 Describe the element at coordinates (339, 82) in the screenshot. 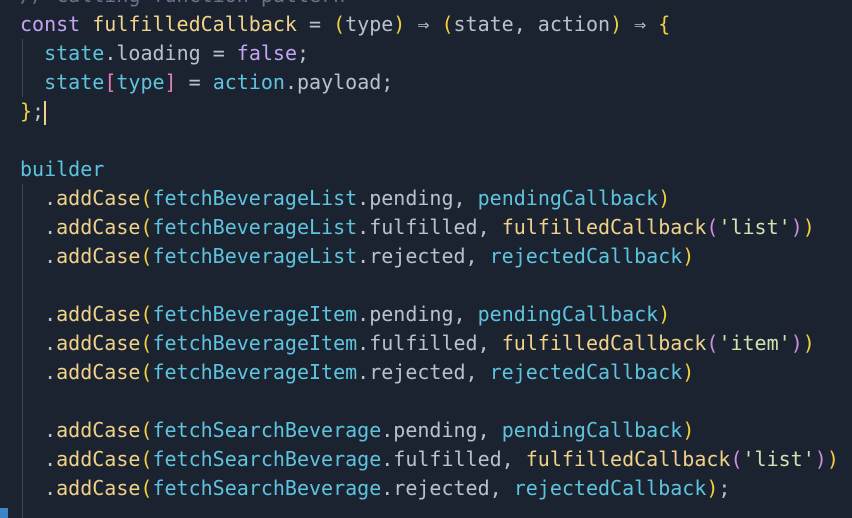

I see `token-prop: payload` at that location.